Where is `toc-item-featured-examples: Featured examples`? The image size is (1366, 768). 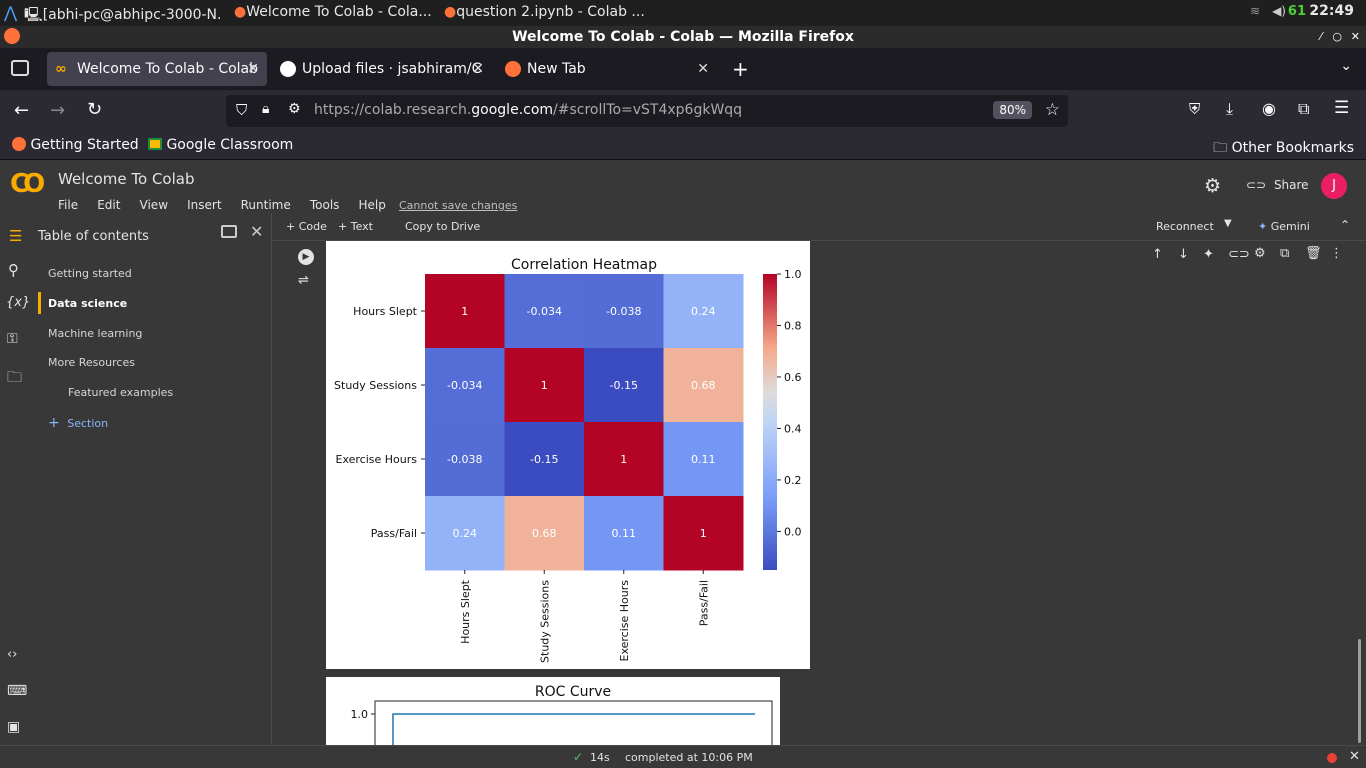 toc-item-featured-examples: Featured examples is located at coordinates (120, 392).